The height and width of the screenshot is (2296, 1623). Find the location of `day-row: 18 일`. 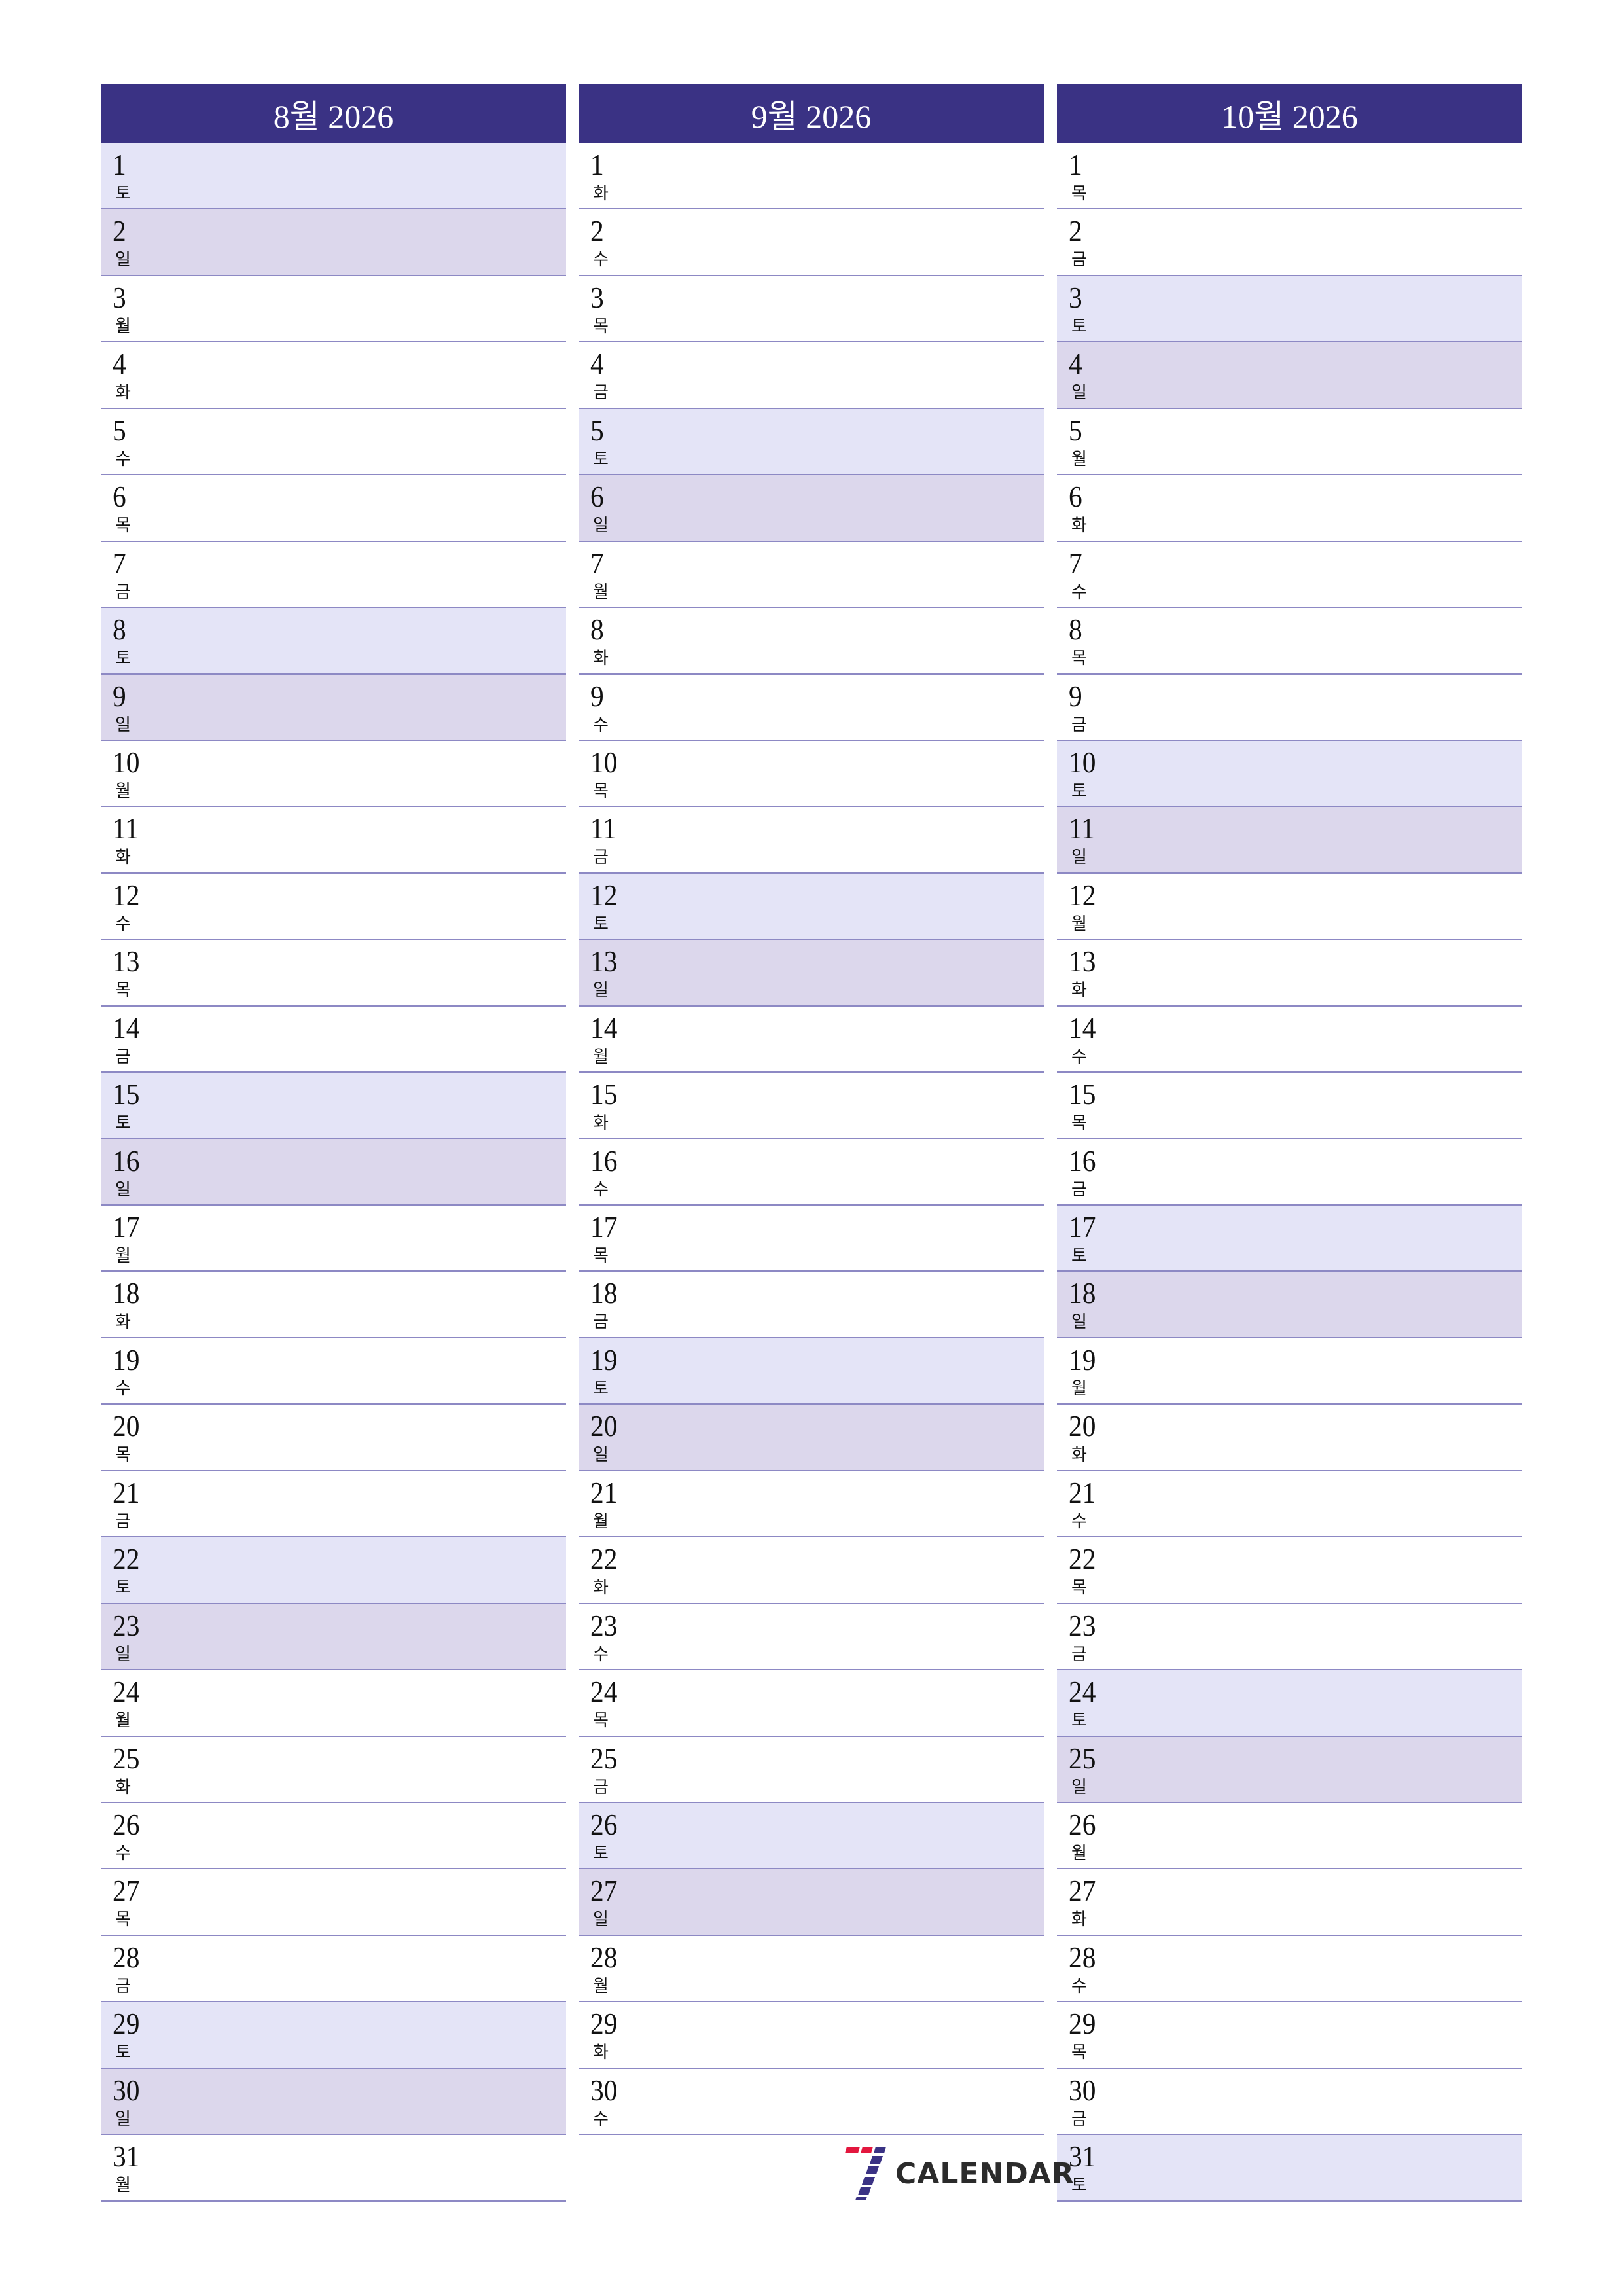

day-row: 18 일 is located at coordinates (1289, 1305).